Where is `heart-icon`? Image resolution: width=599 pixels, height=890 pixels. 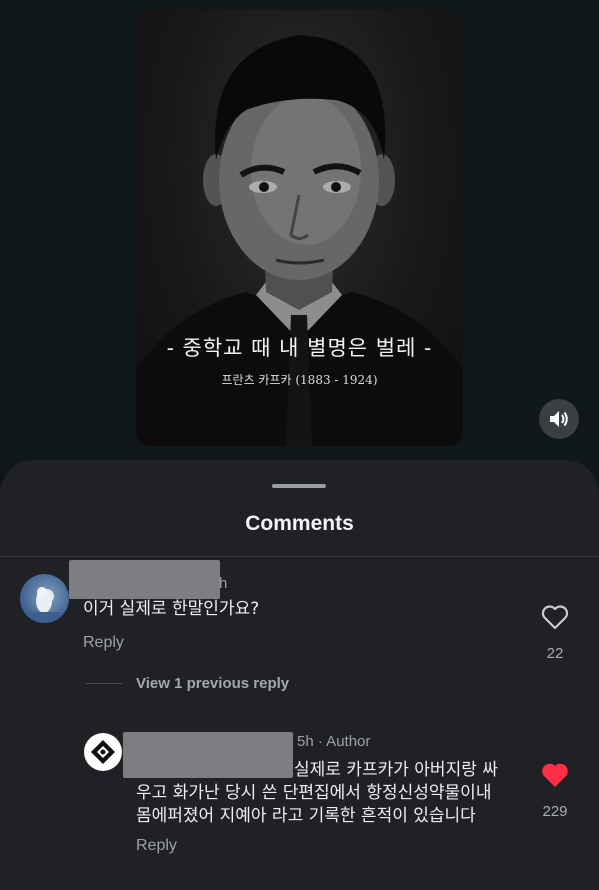
heart-icon is located at coordinates (555, 617).